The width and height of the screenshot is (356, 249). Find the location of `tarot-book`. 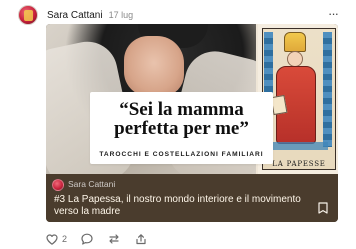

tarot-book is located at coordinates (279, 105).